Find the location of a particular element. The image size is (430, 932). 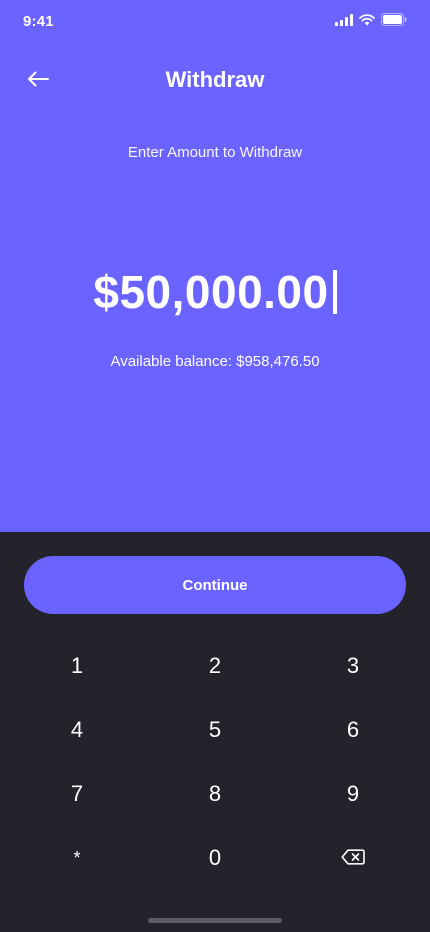

text-cursor is located at coordinates (334, 292).